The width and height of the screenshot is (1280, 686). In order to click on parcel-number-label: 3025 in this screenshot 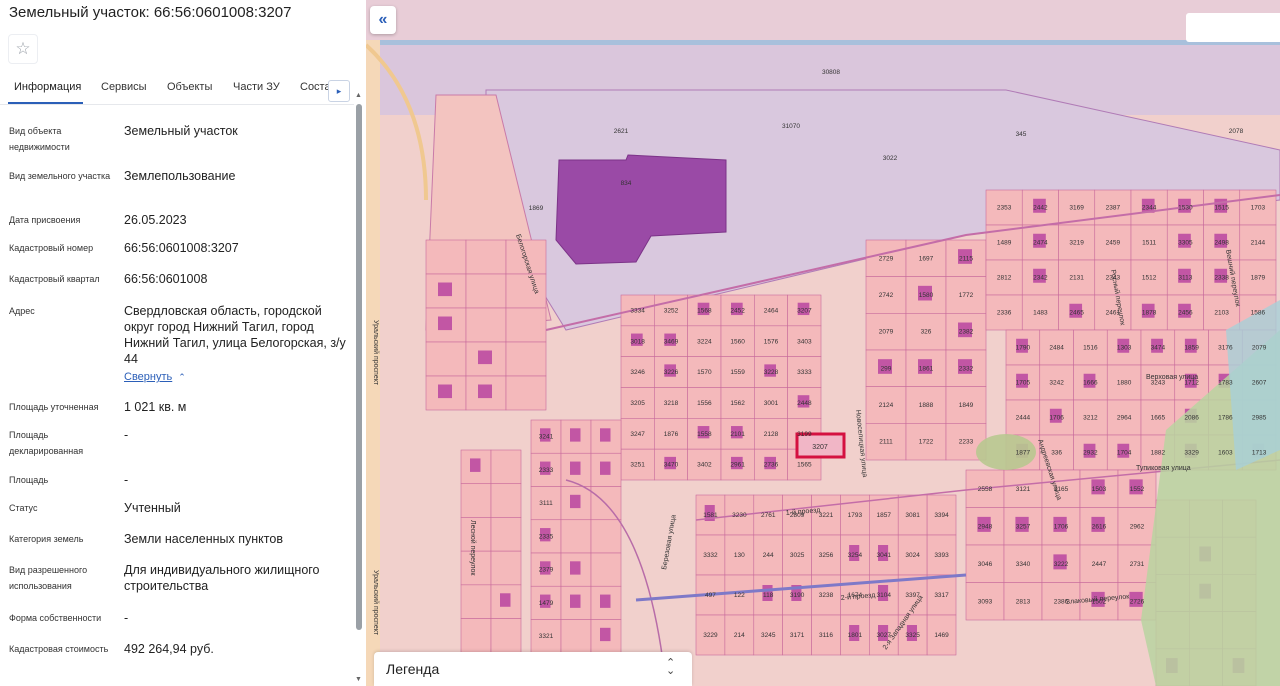, I will do `click(797, 555)`.